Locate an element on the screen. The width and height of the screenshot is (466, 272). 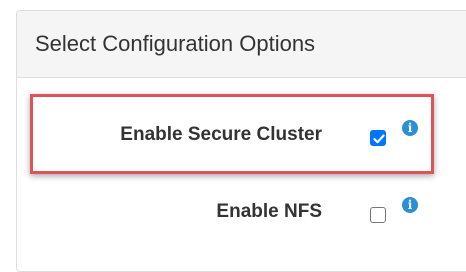
enable-secure-cluster-label: Enable Secure Cluster is located at coordinates (221, 134).